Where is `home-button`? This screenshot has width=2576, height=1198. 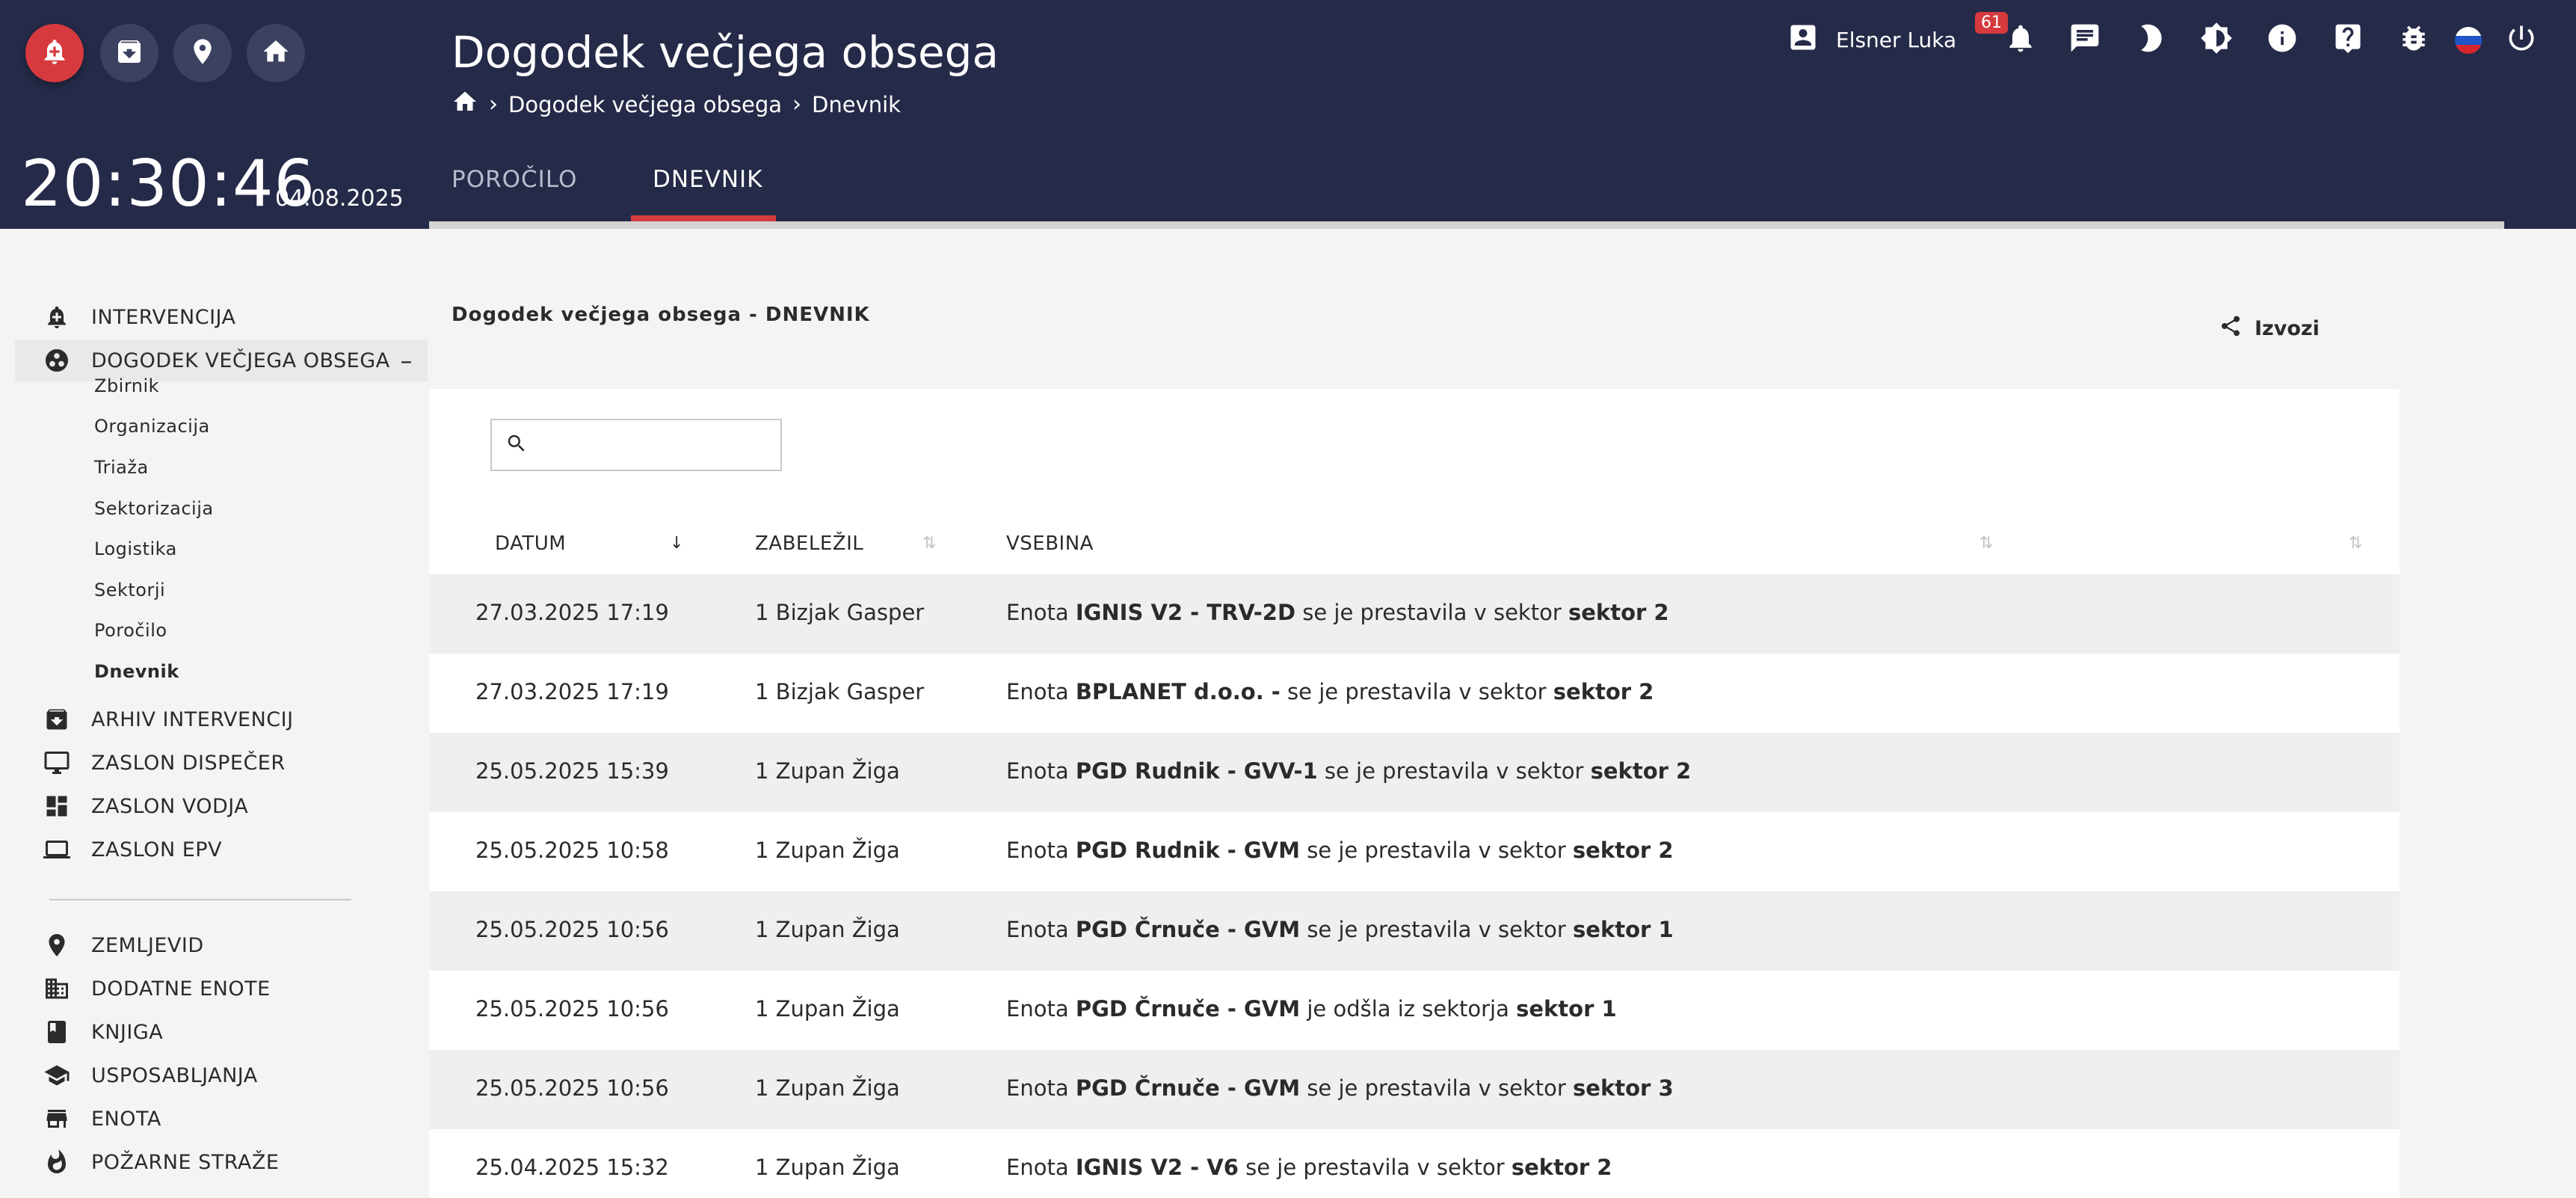 home-button is located at coordinates (276, 53).